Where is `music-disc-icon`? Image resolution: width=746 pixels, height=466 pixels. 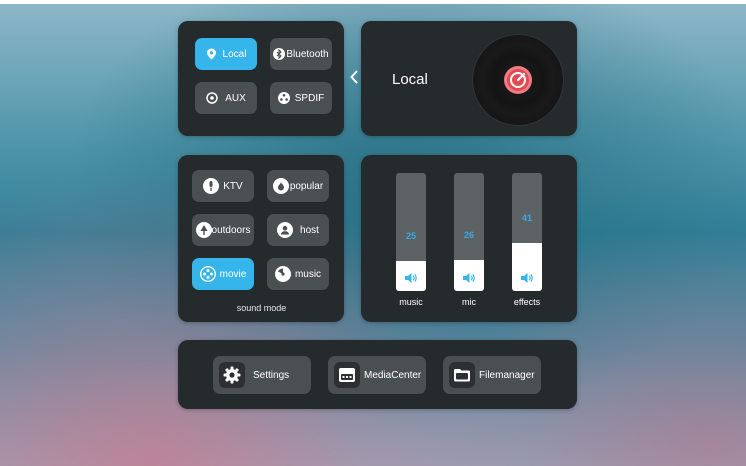
music-disc-icon is located at coordinates (282, 274).